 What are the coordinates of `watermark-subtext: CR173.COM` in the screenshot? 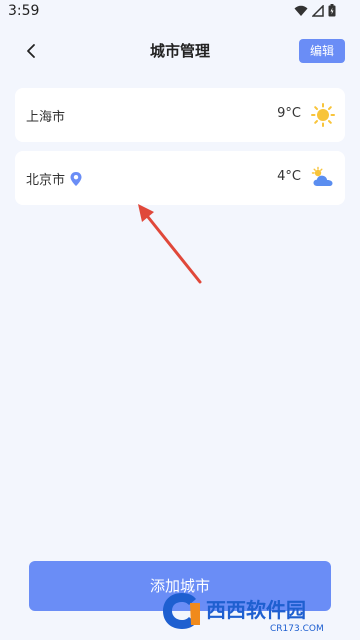 It's located at (297, 629).